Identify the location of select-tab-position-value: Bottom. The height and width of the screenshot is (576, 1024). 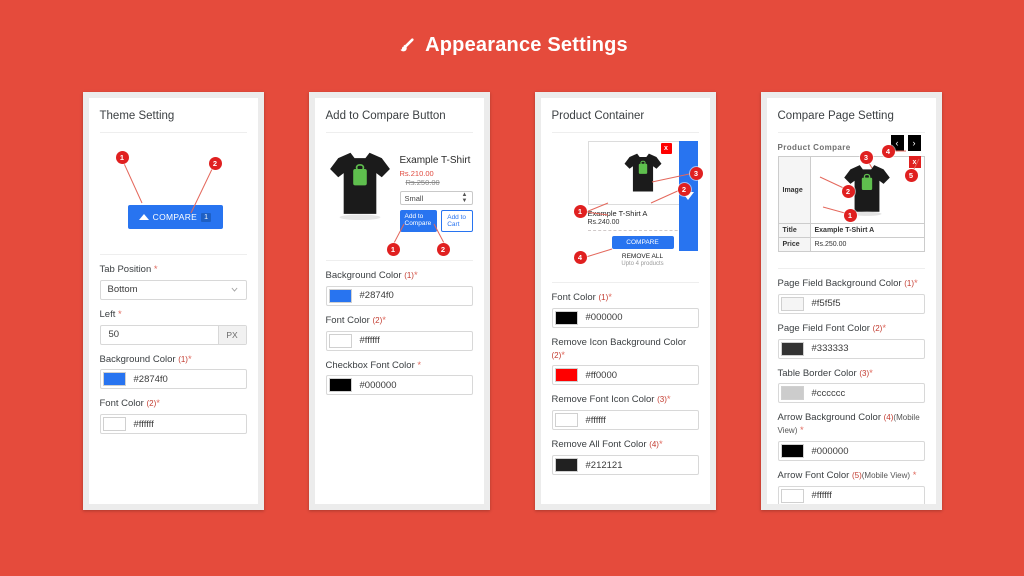
(122, 290).